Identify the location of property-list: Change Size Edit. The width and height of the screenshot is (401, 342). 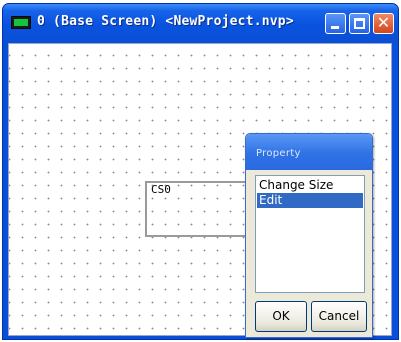
(310, 234).